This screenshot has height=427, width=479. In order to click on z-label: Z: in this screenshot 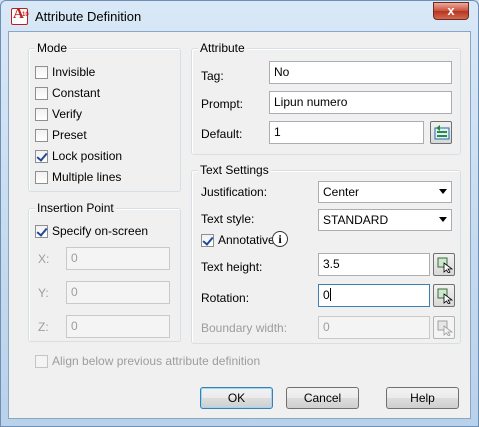, I will do `click(43, 327)`.